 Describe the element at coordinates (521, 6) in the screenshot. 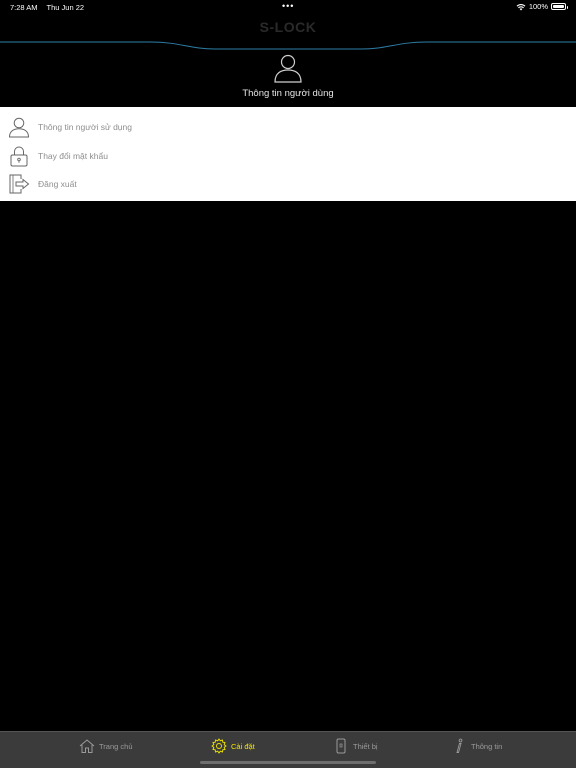

I see `wifi-icon` at that location.